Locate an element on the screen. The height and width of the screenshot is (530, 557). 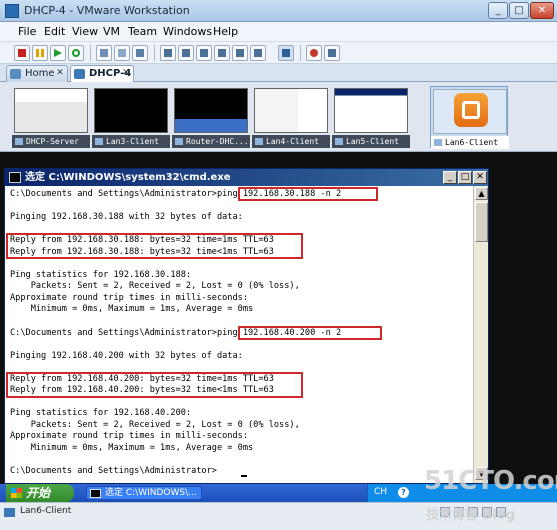
console-view-button is located at coordinates (258, 53).